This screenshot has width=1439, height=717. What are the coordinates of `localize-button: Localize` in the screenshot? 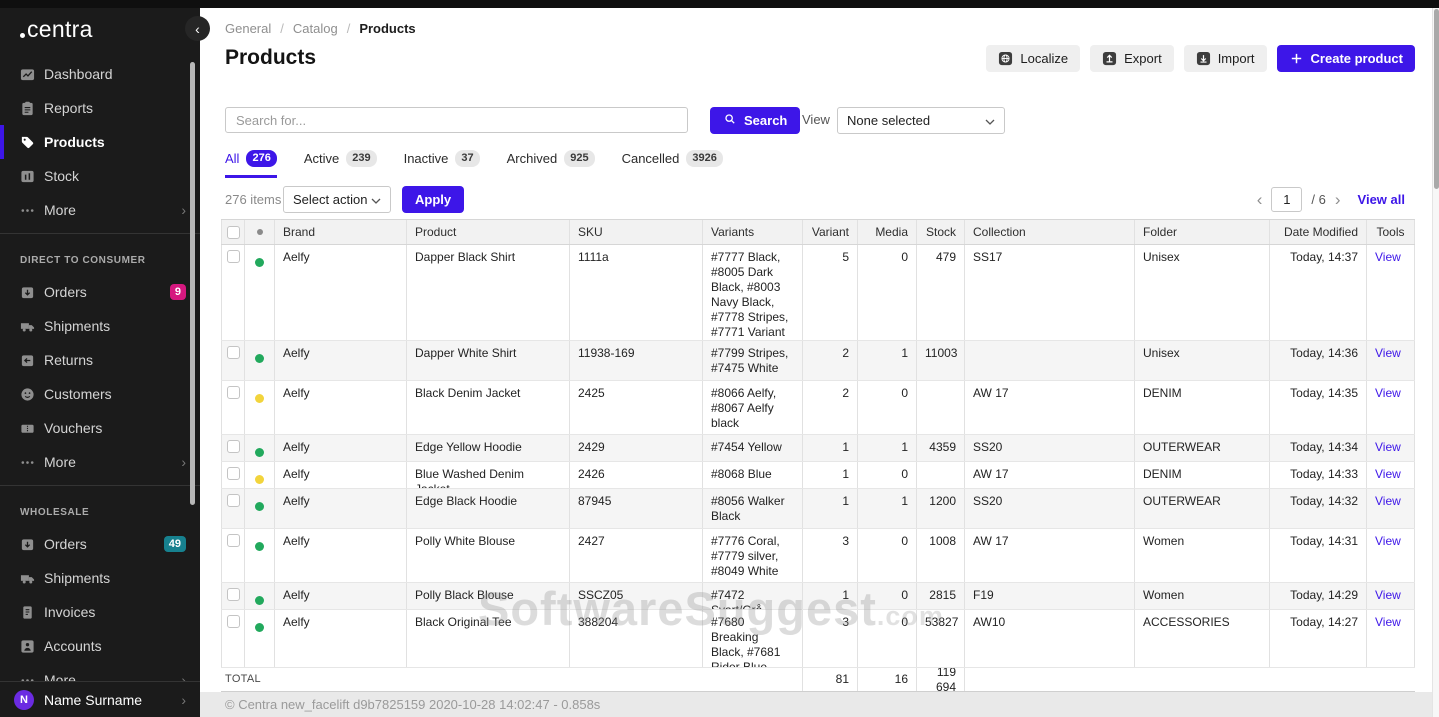 It's located at (1033, 58).